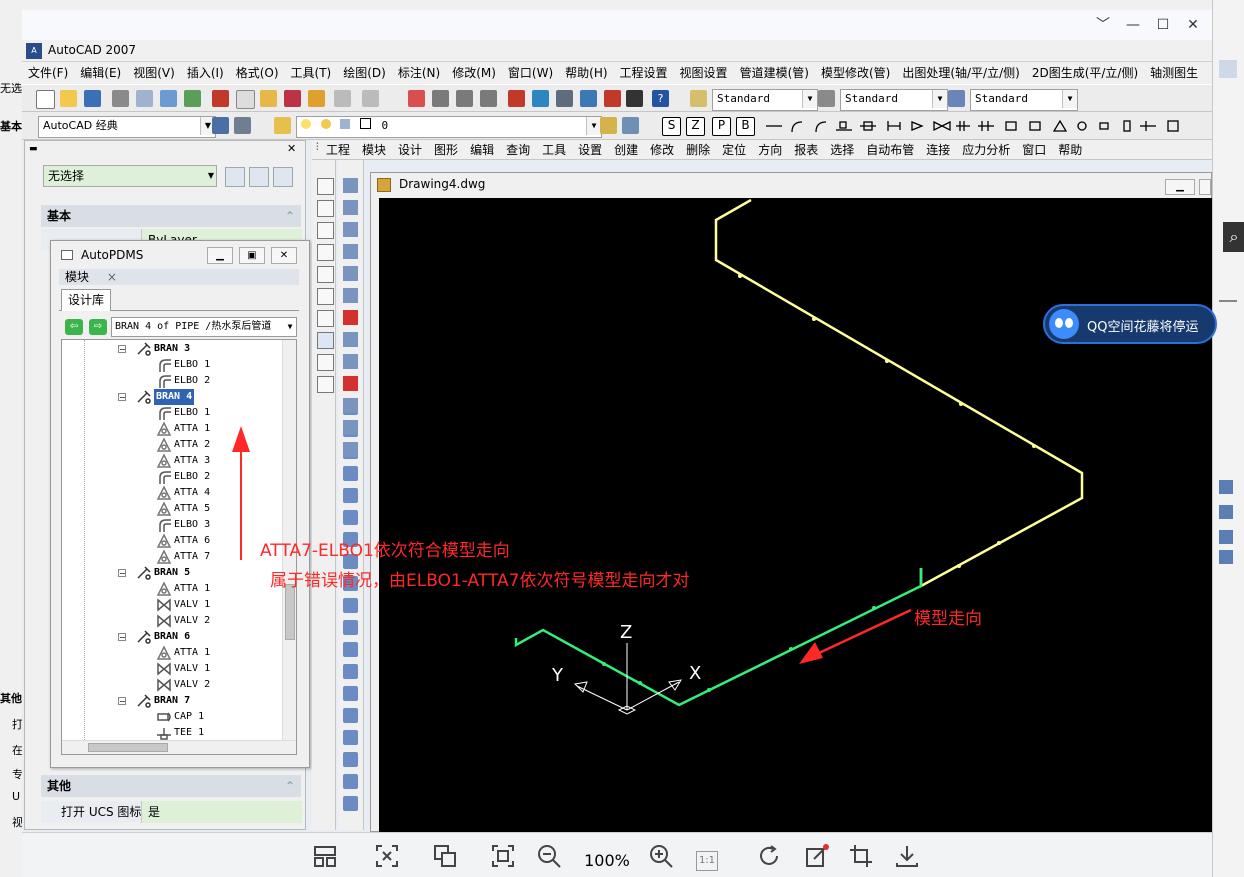 This screenshot has height=877, width=1244. I want to click on arc-icon, so click(350, 517).